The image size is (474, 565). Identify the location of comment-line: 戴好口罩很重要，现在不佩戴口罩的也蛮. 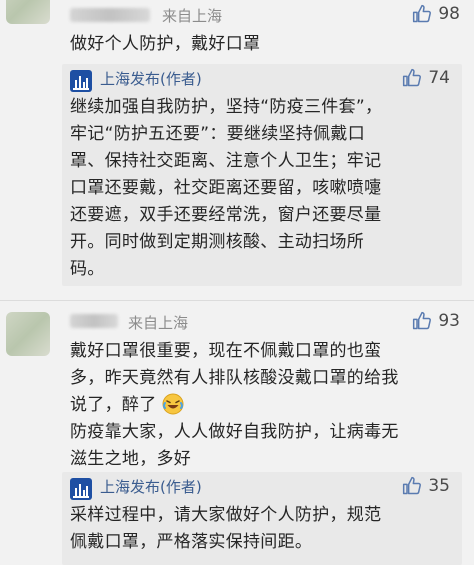
(226, 351).